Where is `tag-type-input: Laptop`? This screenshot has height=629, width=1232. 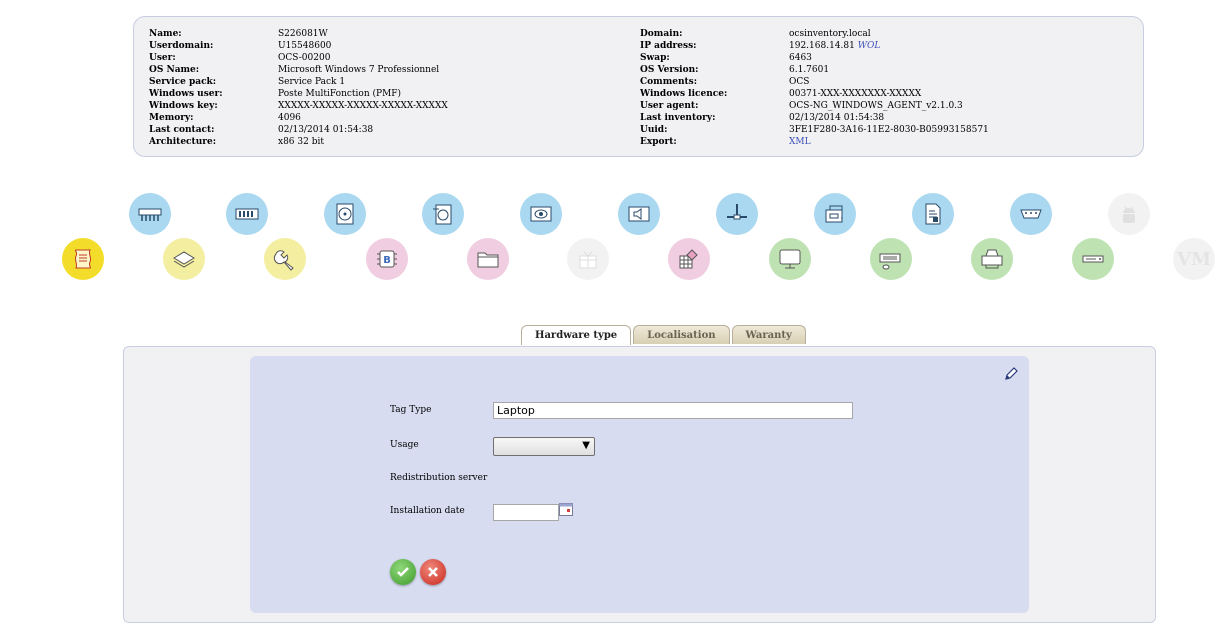
tag-type-input: Laptop is located at coordinates (673, 410).